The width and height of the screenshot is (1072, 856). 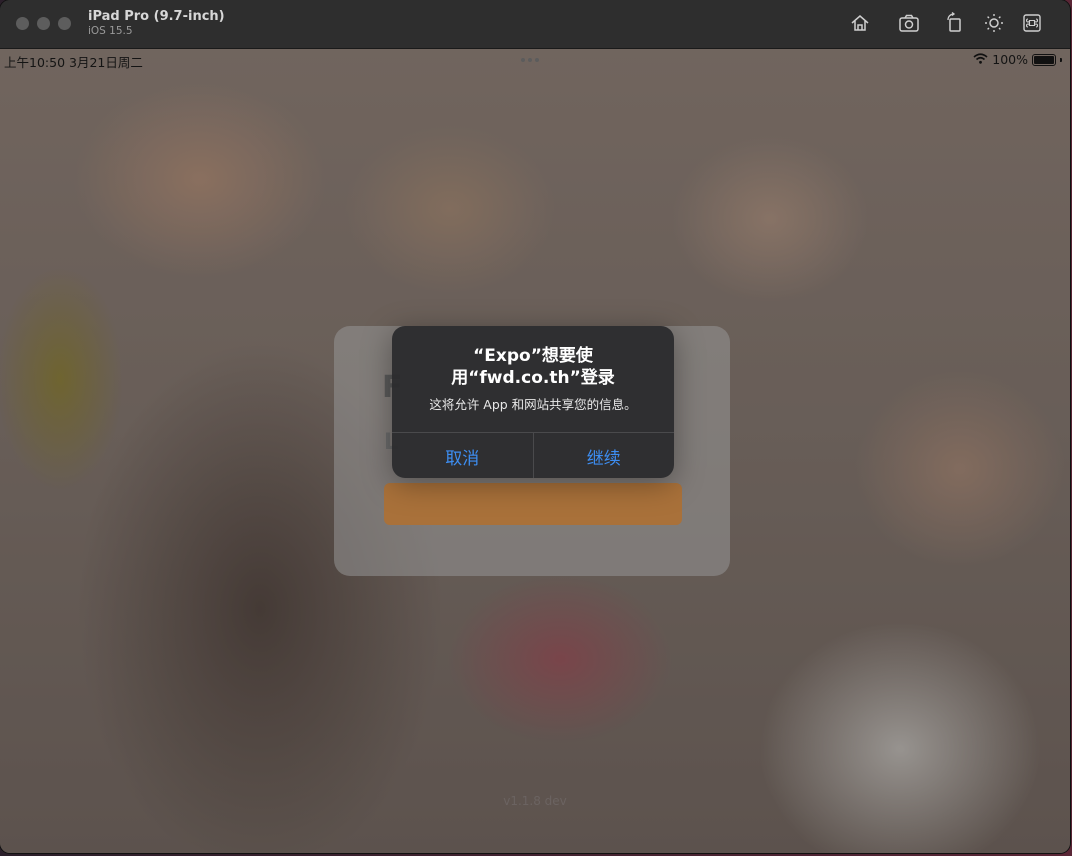 I want to click on status-right: 100%, so click(x=1017, y=59).